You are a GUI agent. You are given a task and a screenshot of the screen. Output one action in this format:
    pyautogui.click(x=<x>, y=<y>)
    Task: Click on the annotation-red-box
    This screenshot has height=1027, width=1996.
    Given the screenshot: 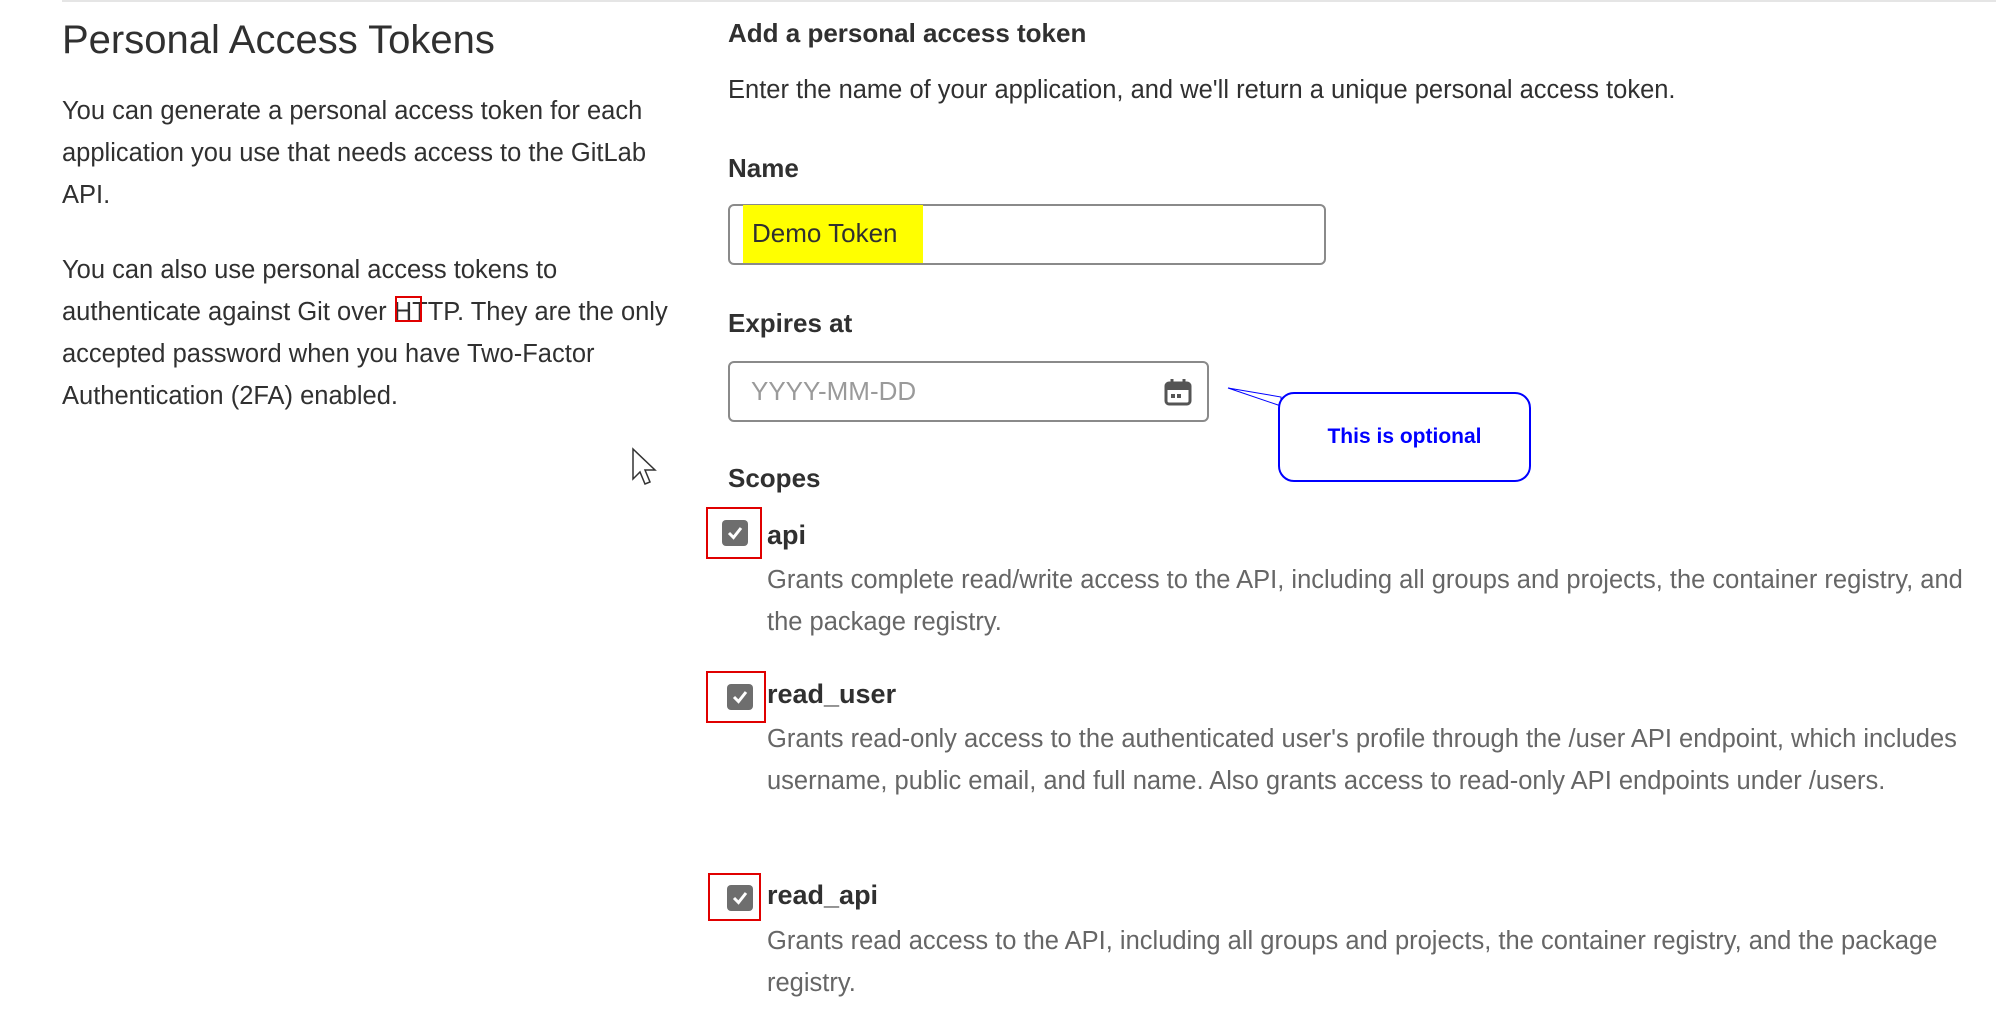 What is the action you would take?
    pyautogui.click(x=408, y=309)
    